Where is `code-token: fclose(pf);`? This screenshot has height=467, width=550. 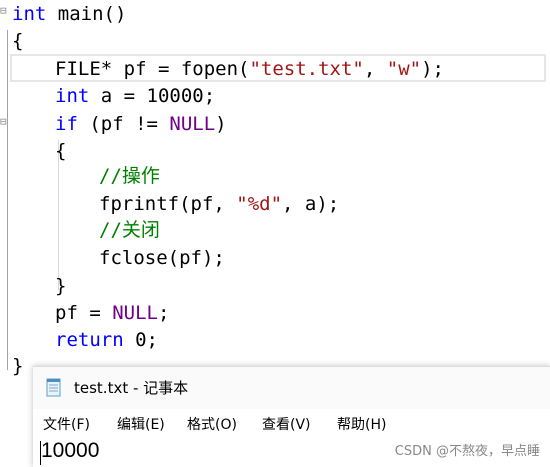
code-token: fclose(pf); is located at coordinates (162, 258).